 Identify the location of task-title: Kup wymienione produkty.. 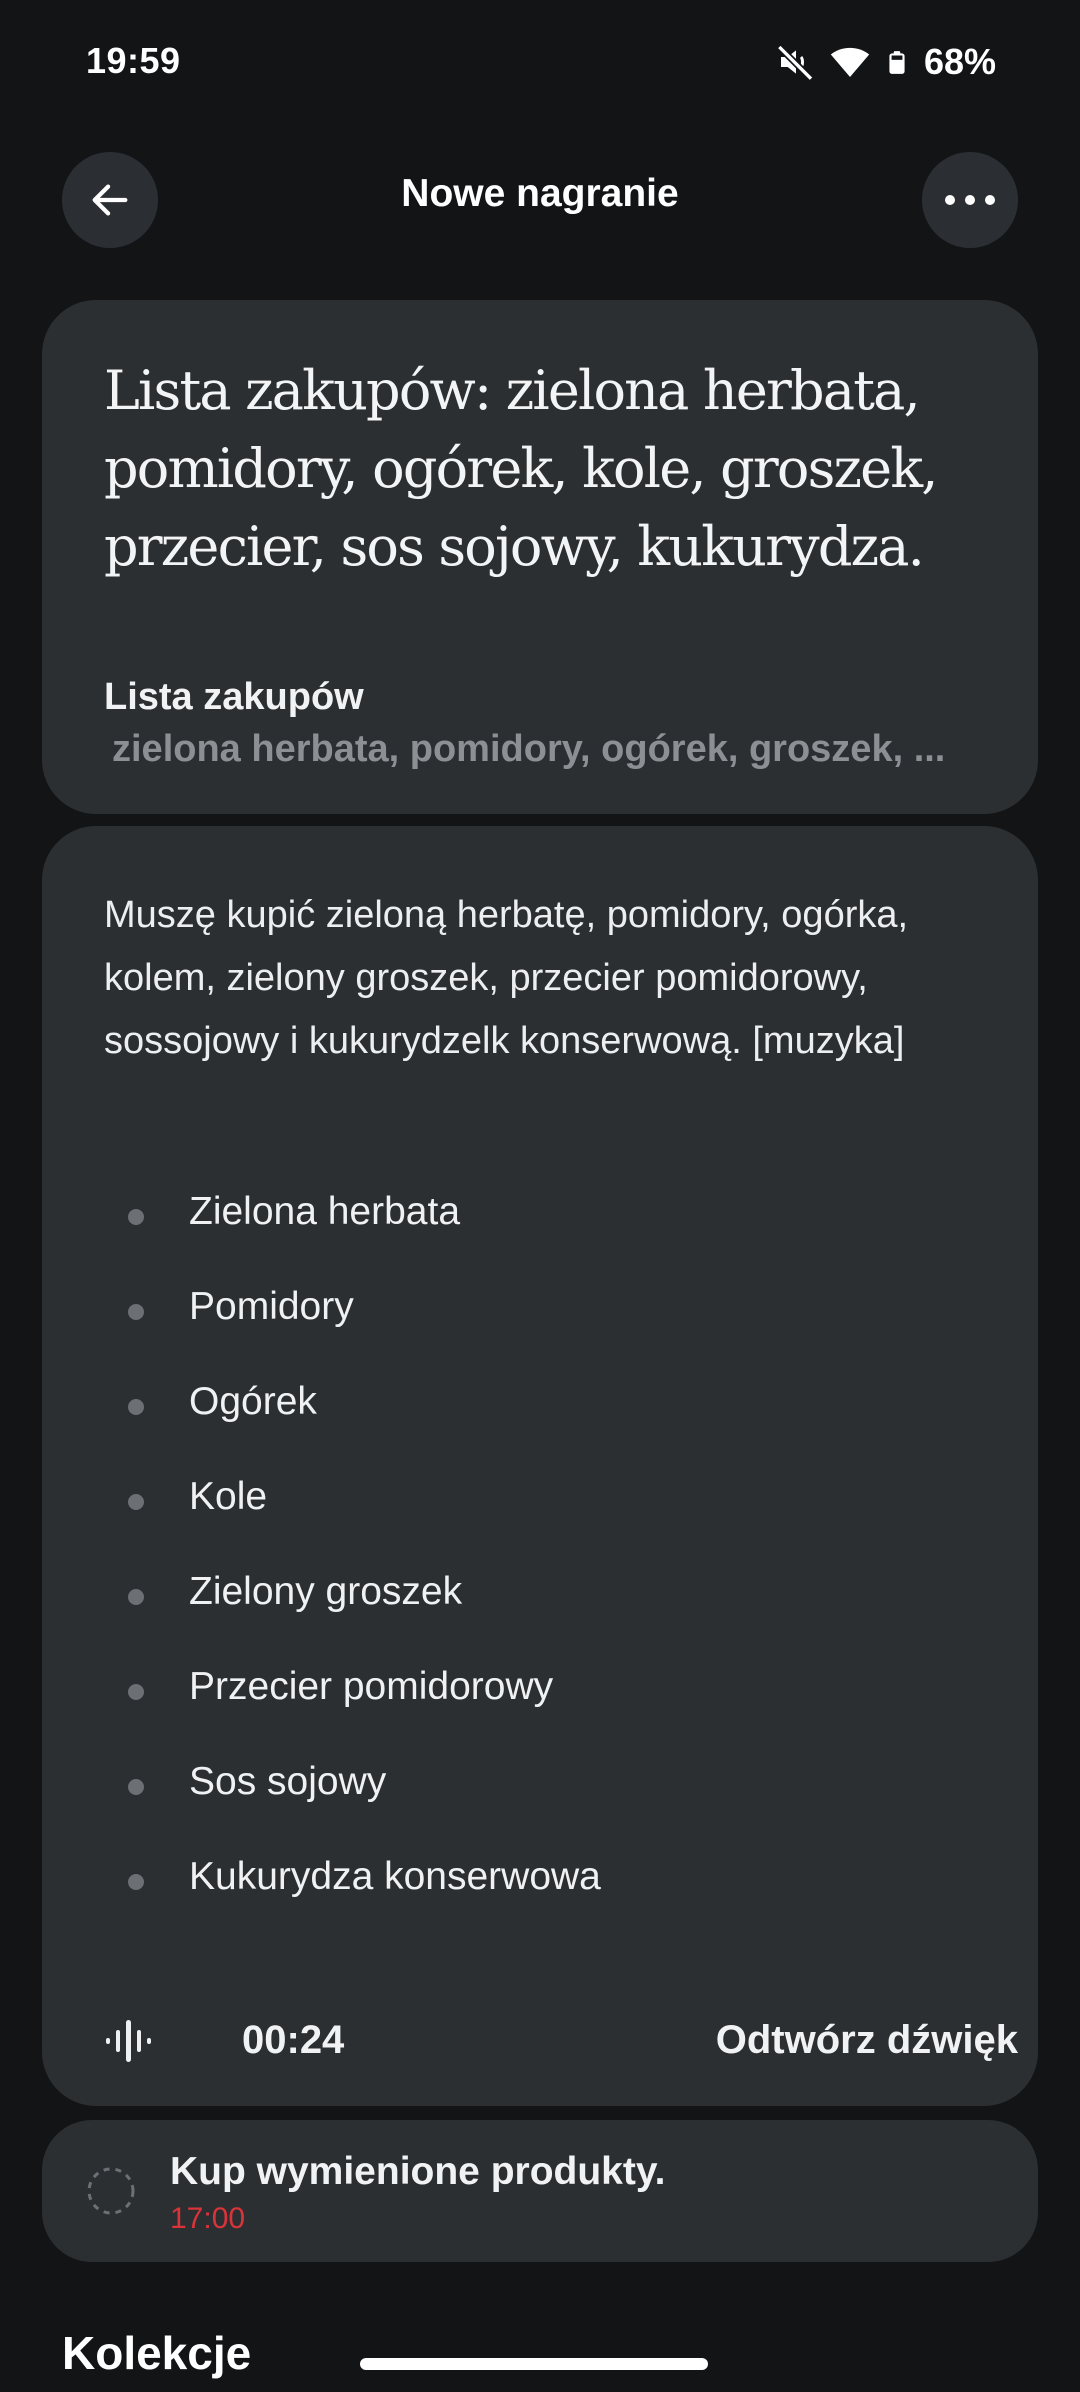
(418, 2171).